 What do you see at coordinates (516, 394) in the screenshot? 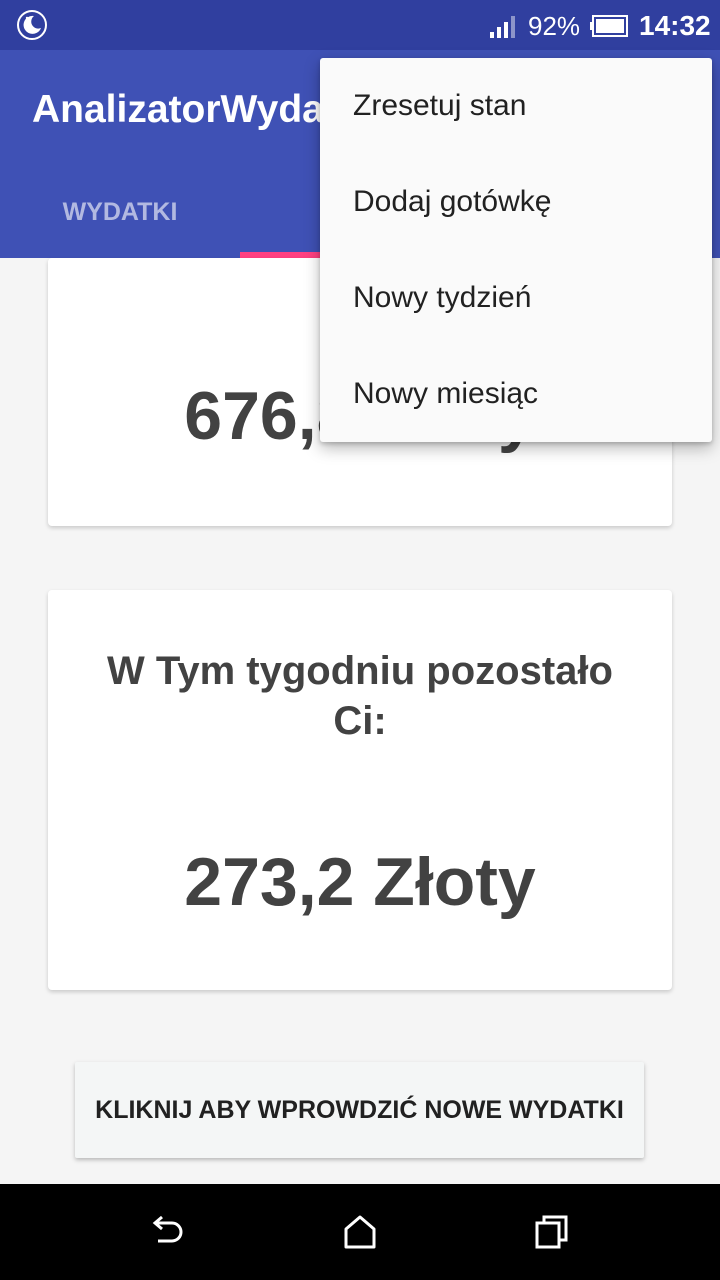
I see `menu-item-new-month: Nowy miesiąc` at bounding box center [516, 394].